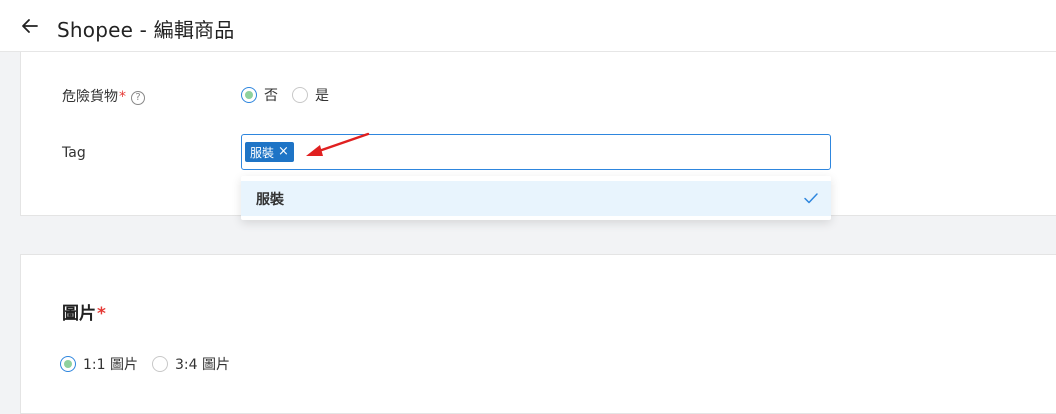 Image resolution: width=1056 pixels, height=414 pixels. Describe the element at coordinates (283, 152) in the screenshot. I see `close-icon: ×` at that location.